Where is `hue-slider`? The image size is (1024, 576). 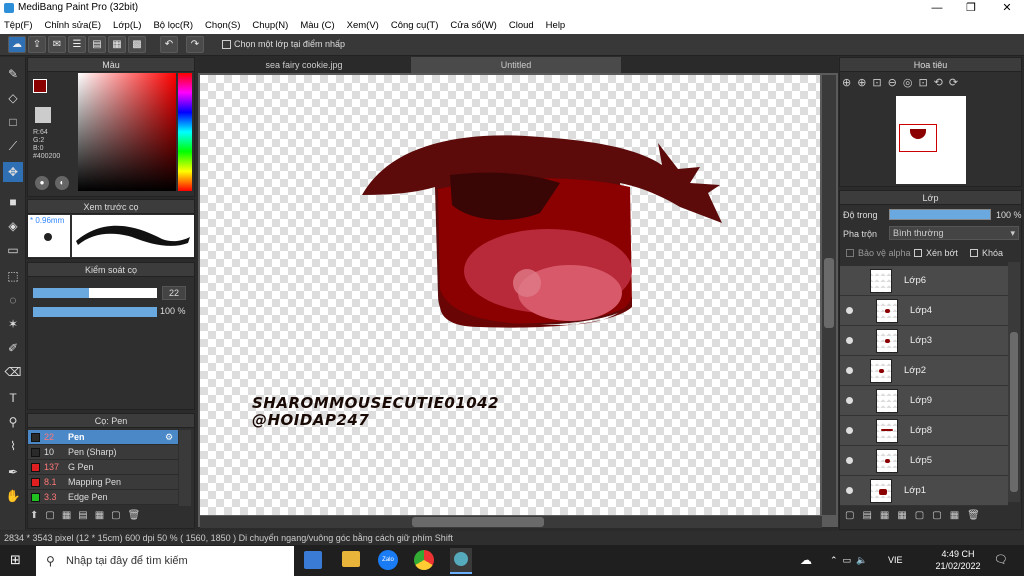
hue-slider is located at coordinates (185, 132).